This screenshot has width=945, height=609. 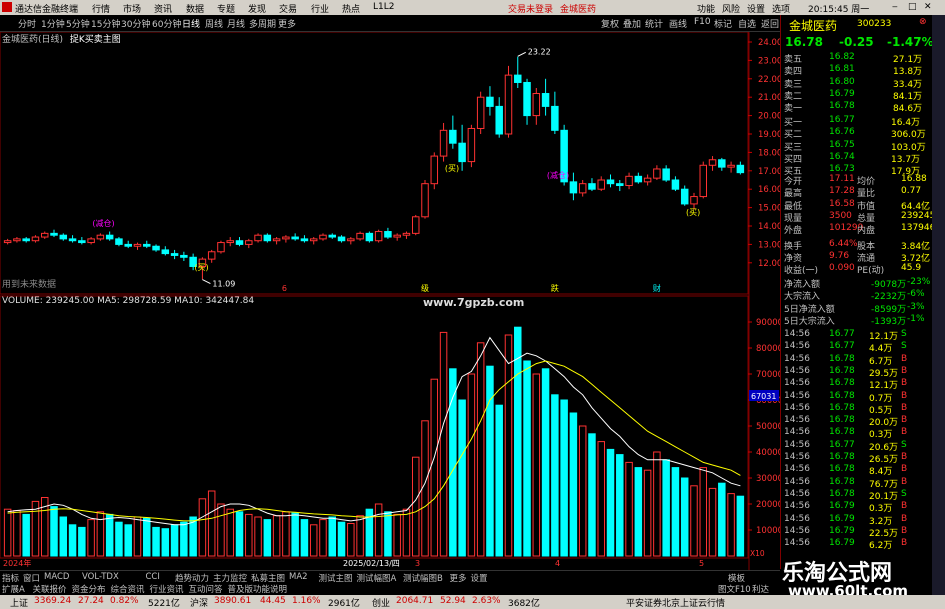 What do you see at coordinates (105, 23) in the screenshot?
I see `period-tab: 15分钟` at bounding box center [105, 23].